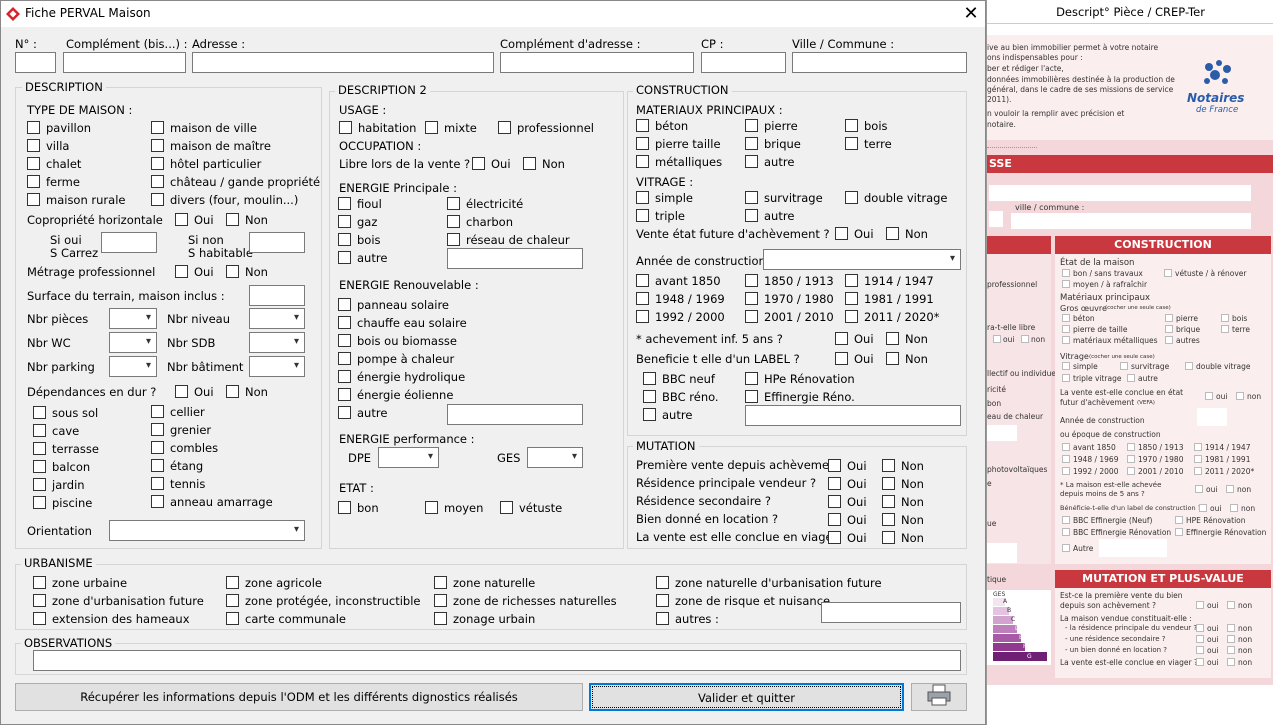 The image size is (1273, 725). What do you see at coordinates (39, 618) in the screenshot?
I see `checkbox-extension-hameaux` at bounding box center [39, 618].